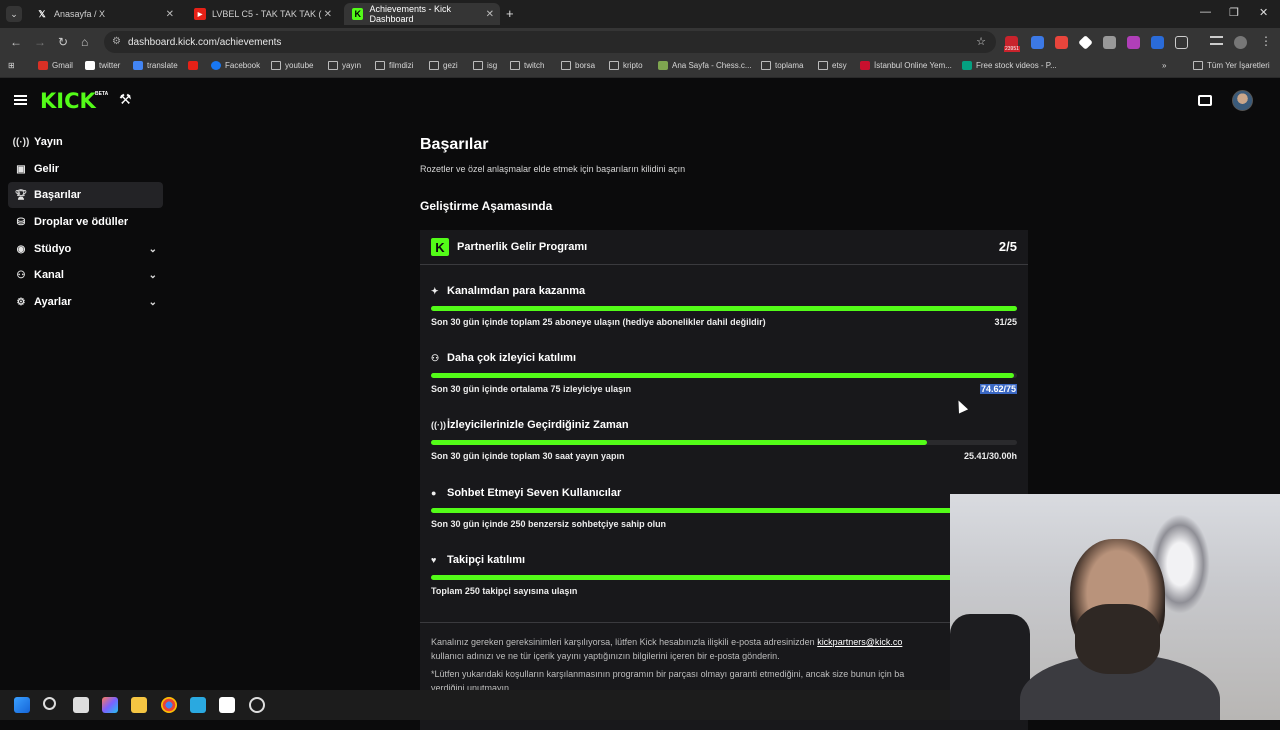  Describe the element at coordinates (626, 65) in the screenshot. I see `bookmark-folder-kripto: kripto` at that location.